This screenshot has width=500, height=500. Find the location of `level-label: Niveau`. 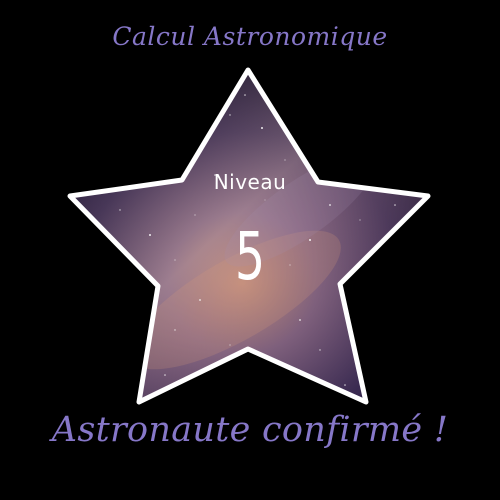

level-label: Niveau is located at coordinates (250, 182).